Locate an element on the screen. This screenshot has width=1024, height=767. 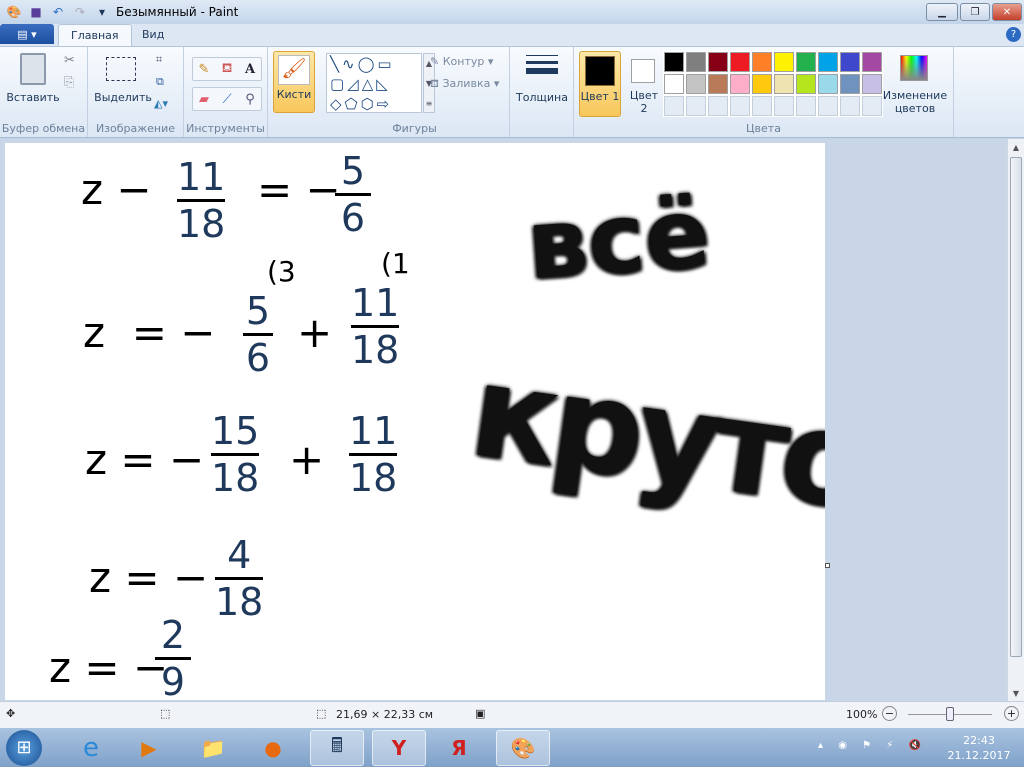
size-button: Толщина is located at coordinates (542, 97).